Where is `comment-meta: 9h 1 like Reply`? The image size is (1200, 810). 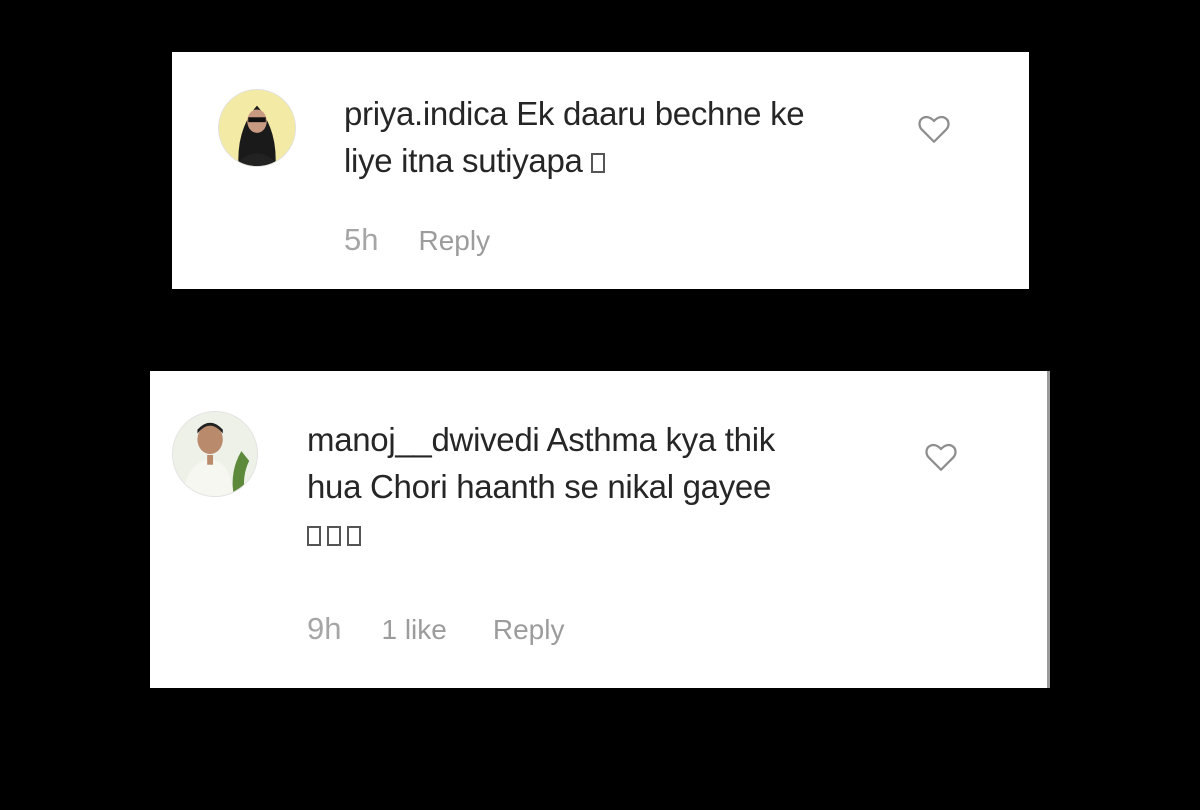 comment-meta: 9h 1 like Reply is located at coordinates (435, 629).